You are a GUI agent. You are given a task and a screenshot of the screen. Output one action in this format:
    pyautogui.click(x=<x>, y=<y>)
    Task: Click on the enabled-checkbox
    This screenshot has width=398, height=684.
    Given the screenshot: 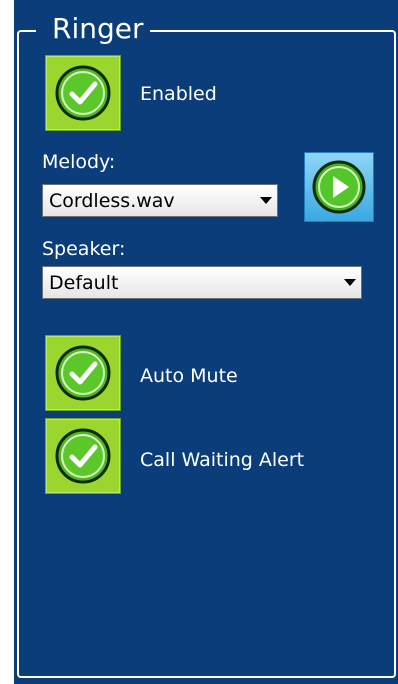 What is the action you would take?
    pyautogui.click(x=83, y=93)
    